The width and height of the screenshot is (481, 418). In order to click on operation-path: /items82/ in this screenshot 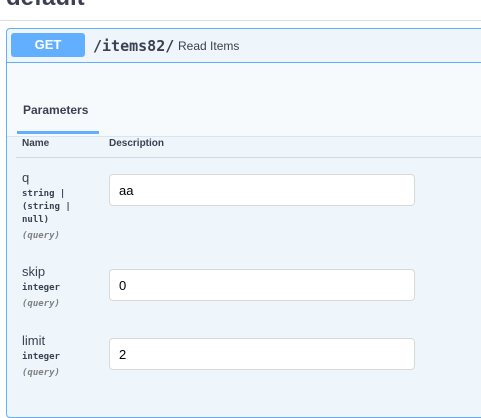, I will do `click(133, 46)`.